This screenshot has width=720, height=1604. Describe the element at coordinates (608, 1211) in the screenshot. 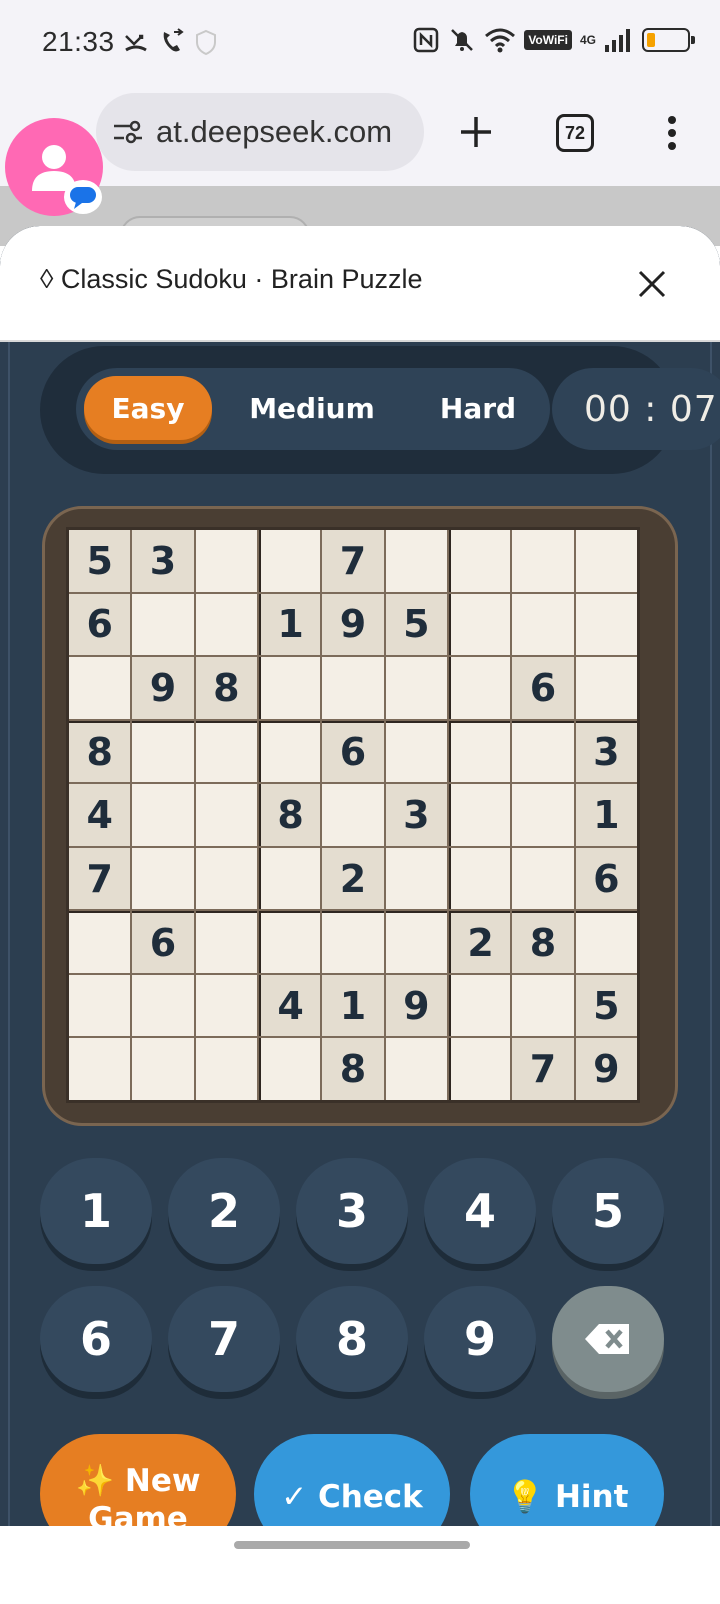

I see `number-key-5: 5` at that location.